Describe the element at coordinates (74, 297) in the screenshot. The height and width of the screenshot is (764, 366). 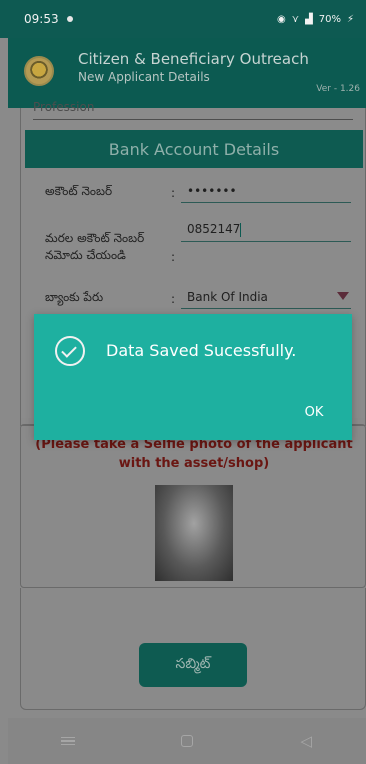
I see `bank-name-label: బ్యాంకు పేరు` at that location.